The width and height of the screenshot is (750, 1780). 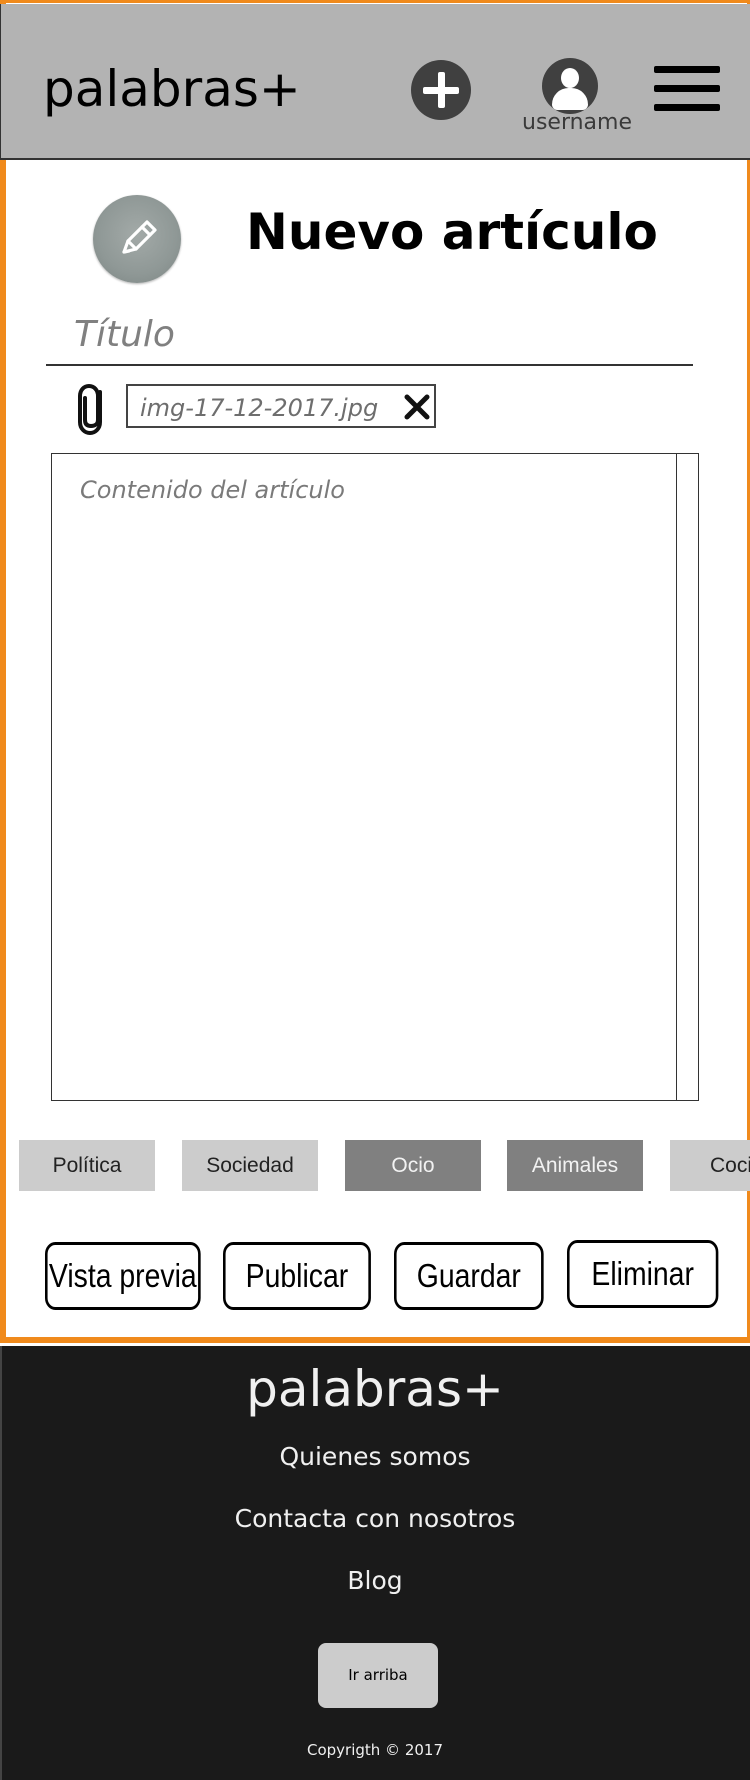 I want to click on username-label: username, so click(x=577, y=122).